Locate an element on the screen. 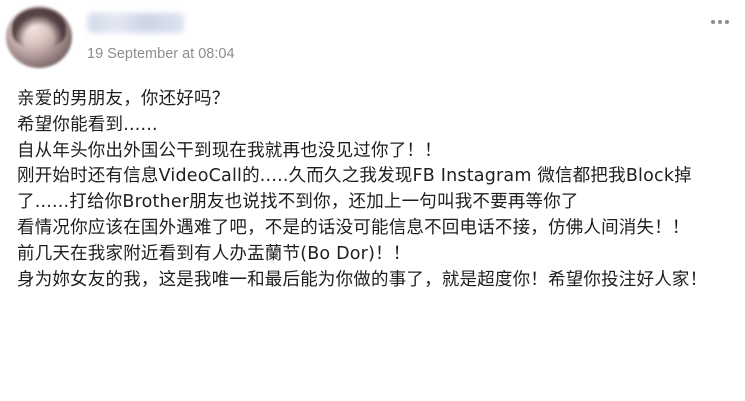 The width and height of the screenshot is (745, 401). post-line: 身为妳女友的我，这是我唯一和最后能为你做的事了，就是超度你！希望你投注好人家！ is located at coordinates (362, 279).